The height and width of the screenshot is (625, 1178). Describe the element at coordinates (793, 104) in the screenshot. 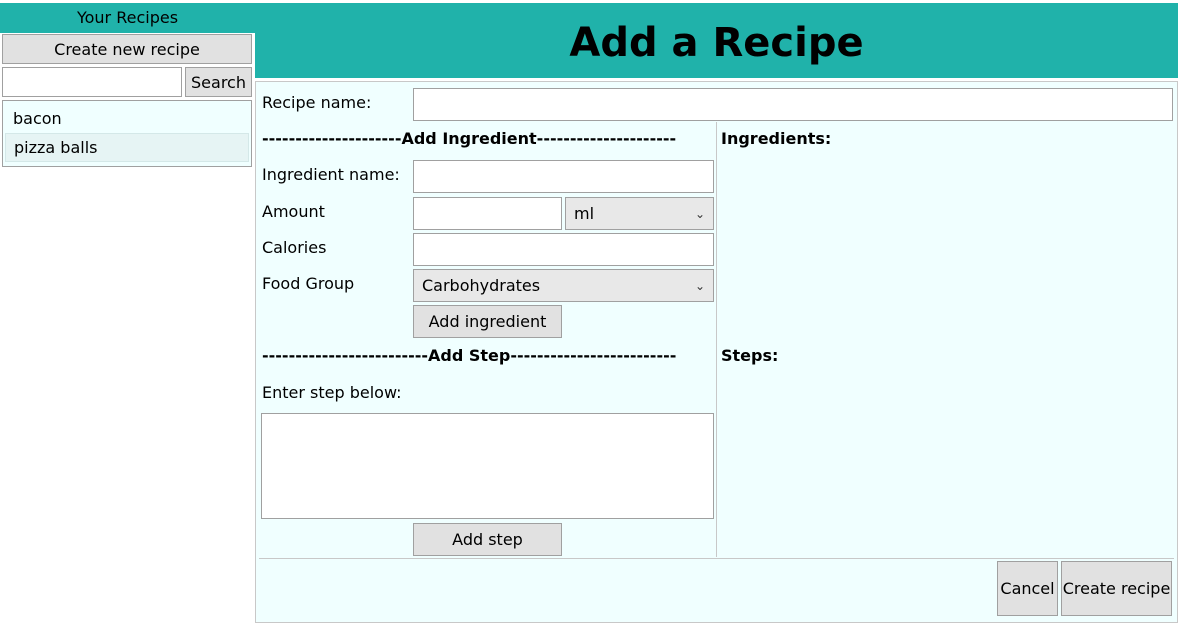

I see `recipe-name-input` at that location.